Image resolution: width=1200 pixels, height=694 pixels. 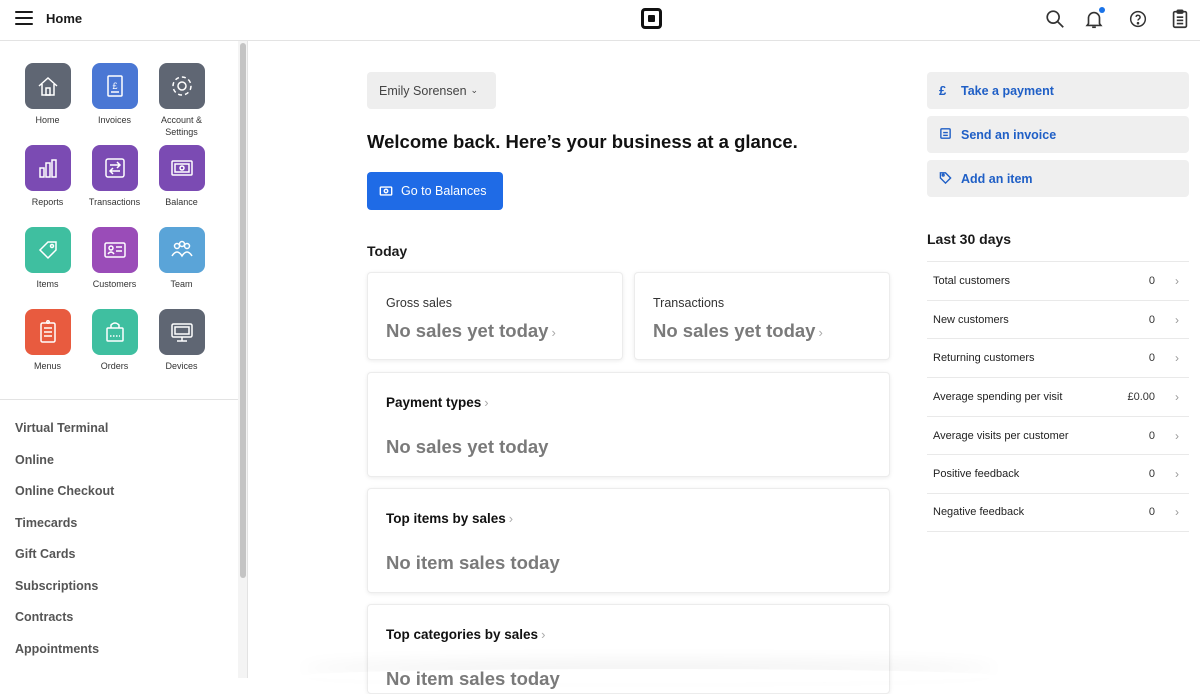 I want to click on gross-sales-card: Gross sales No sales yet today ›, so click(x=495, y=316).